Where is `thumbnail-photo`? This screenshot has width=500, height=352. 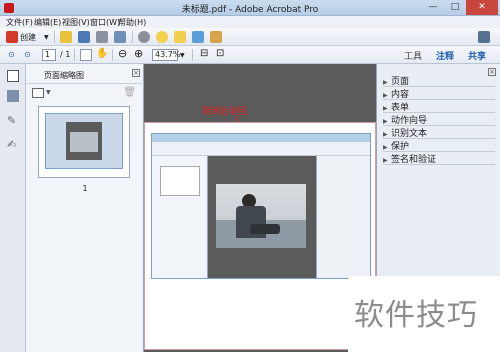 thumbnail-photo is located at coordinates (84, 142).